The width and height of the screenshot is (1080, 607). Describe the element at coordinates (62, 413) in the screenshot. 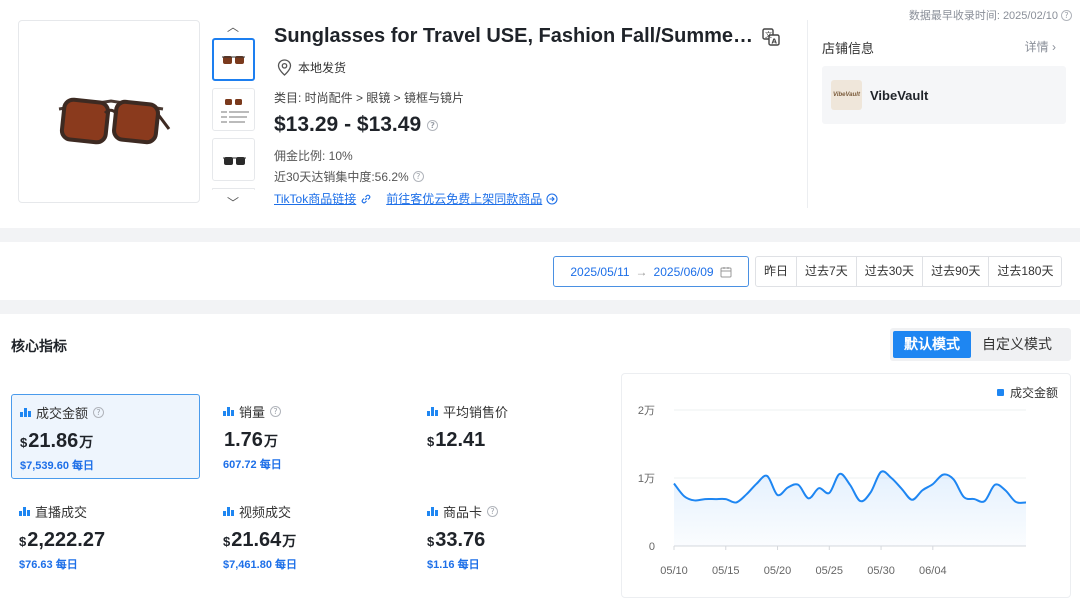

I see `metric-label-text: 成交金额` at that location.